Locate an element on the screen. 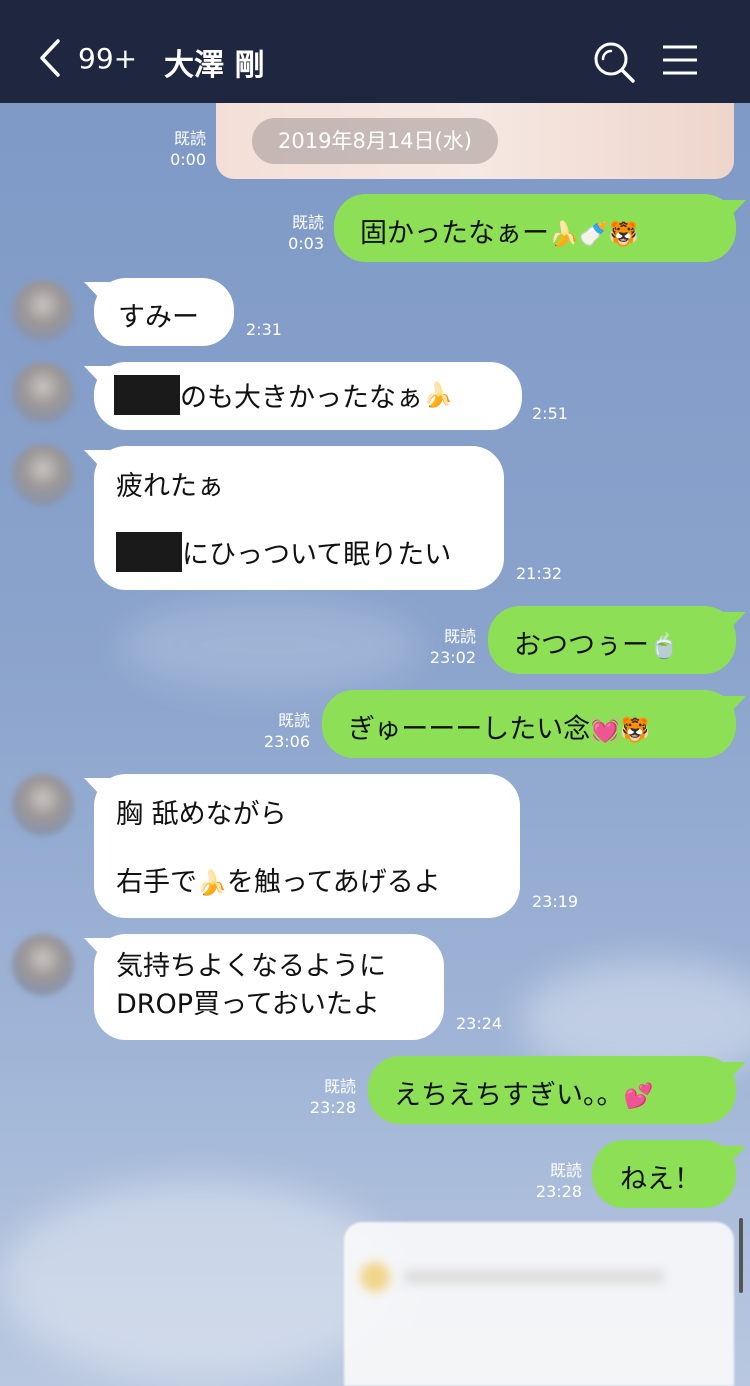 The height and width of the screenshot is (1386, 750). chat-header: 99+ 大澤 剛 is located at coordinates (375, 51).